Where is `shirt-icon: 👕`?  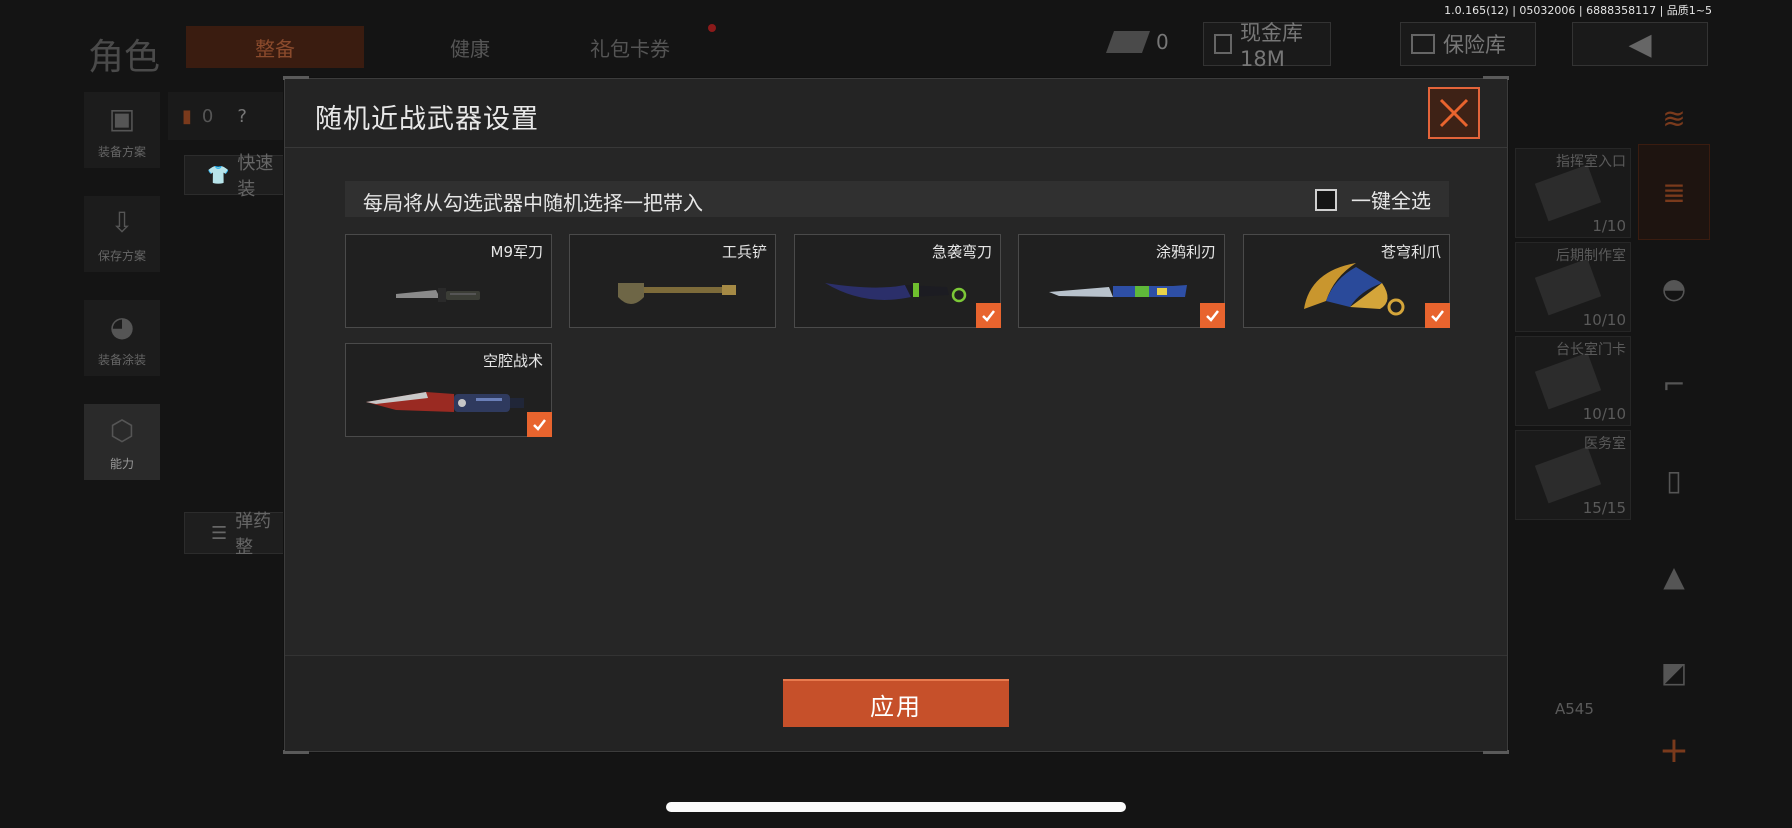 shirt-icon: 👕 is located at coordinates (218, 175).